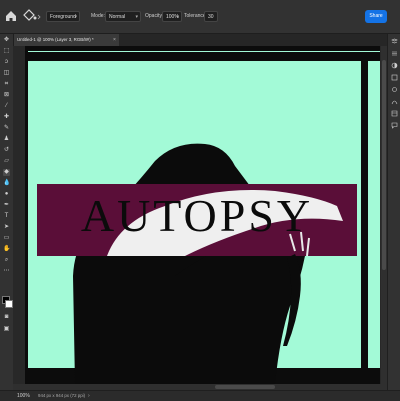 The width and height of the screenshot is (400, 401). I want to click on clone-stamp-tool-icon: ♟, so click(6, 139).